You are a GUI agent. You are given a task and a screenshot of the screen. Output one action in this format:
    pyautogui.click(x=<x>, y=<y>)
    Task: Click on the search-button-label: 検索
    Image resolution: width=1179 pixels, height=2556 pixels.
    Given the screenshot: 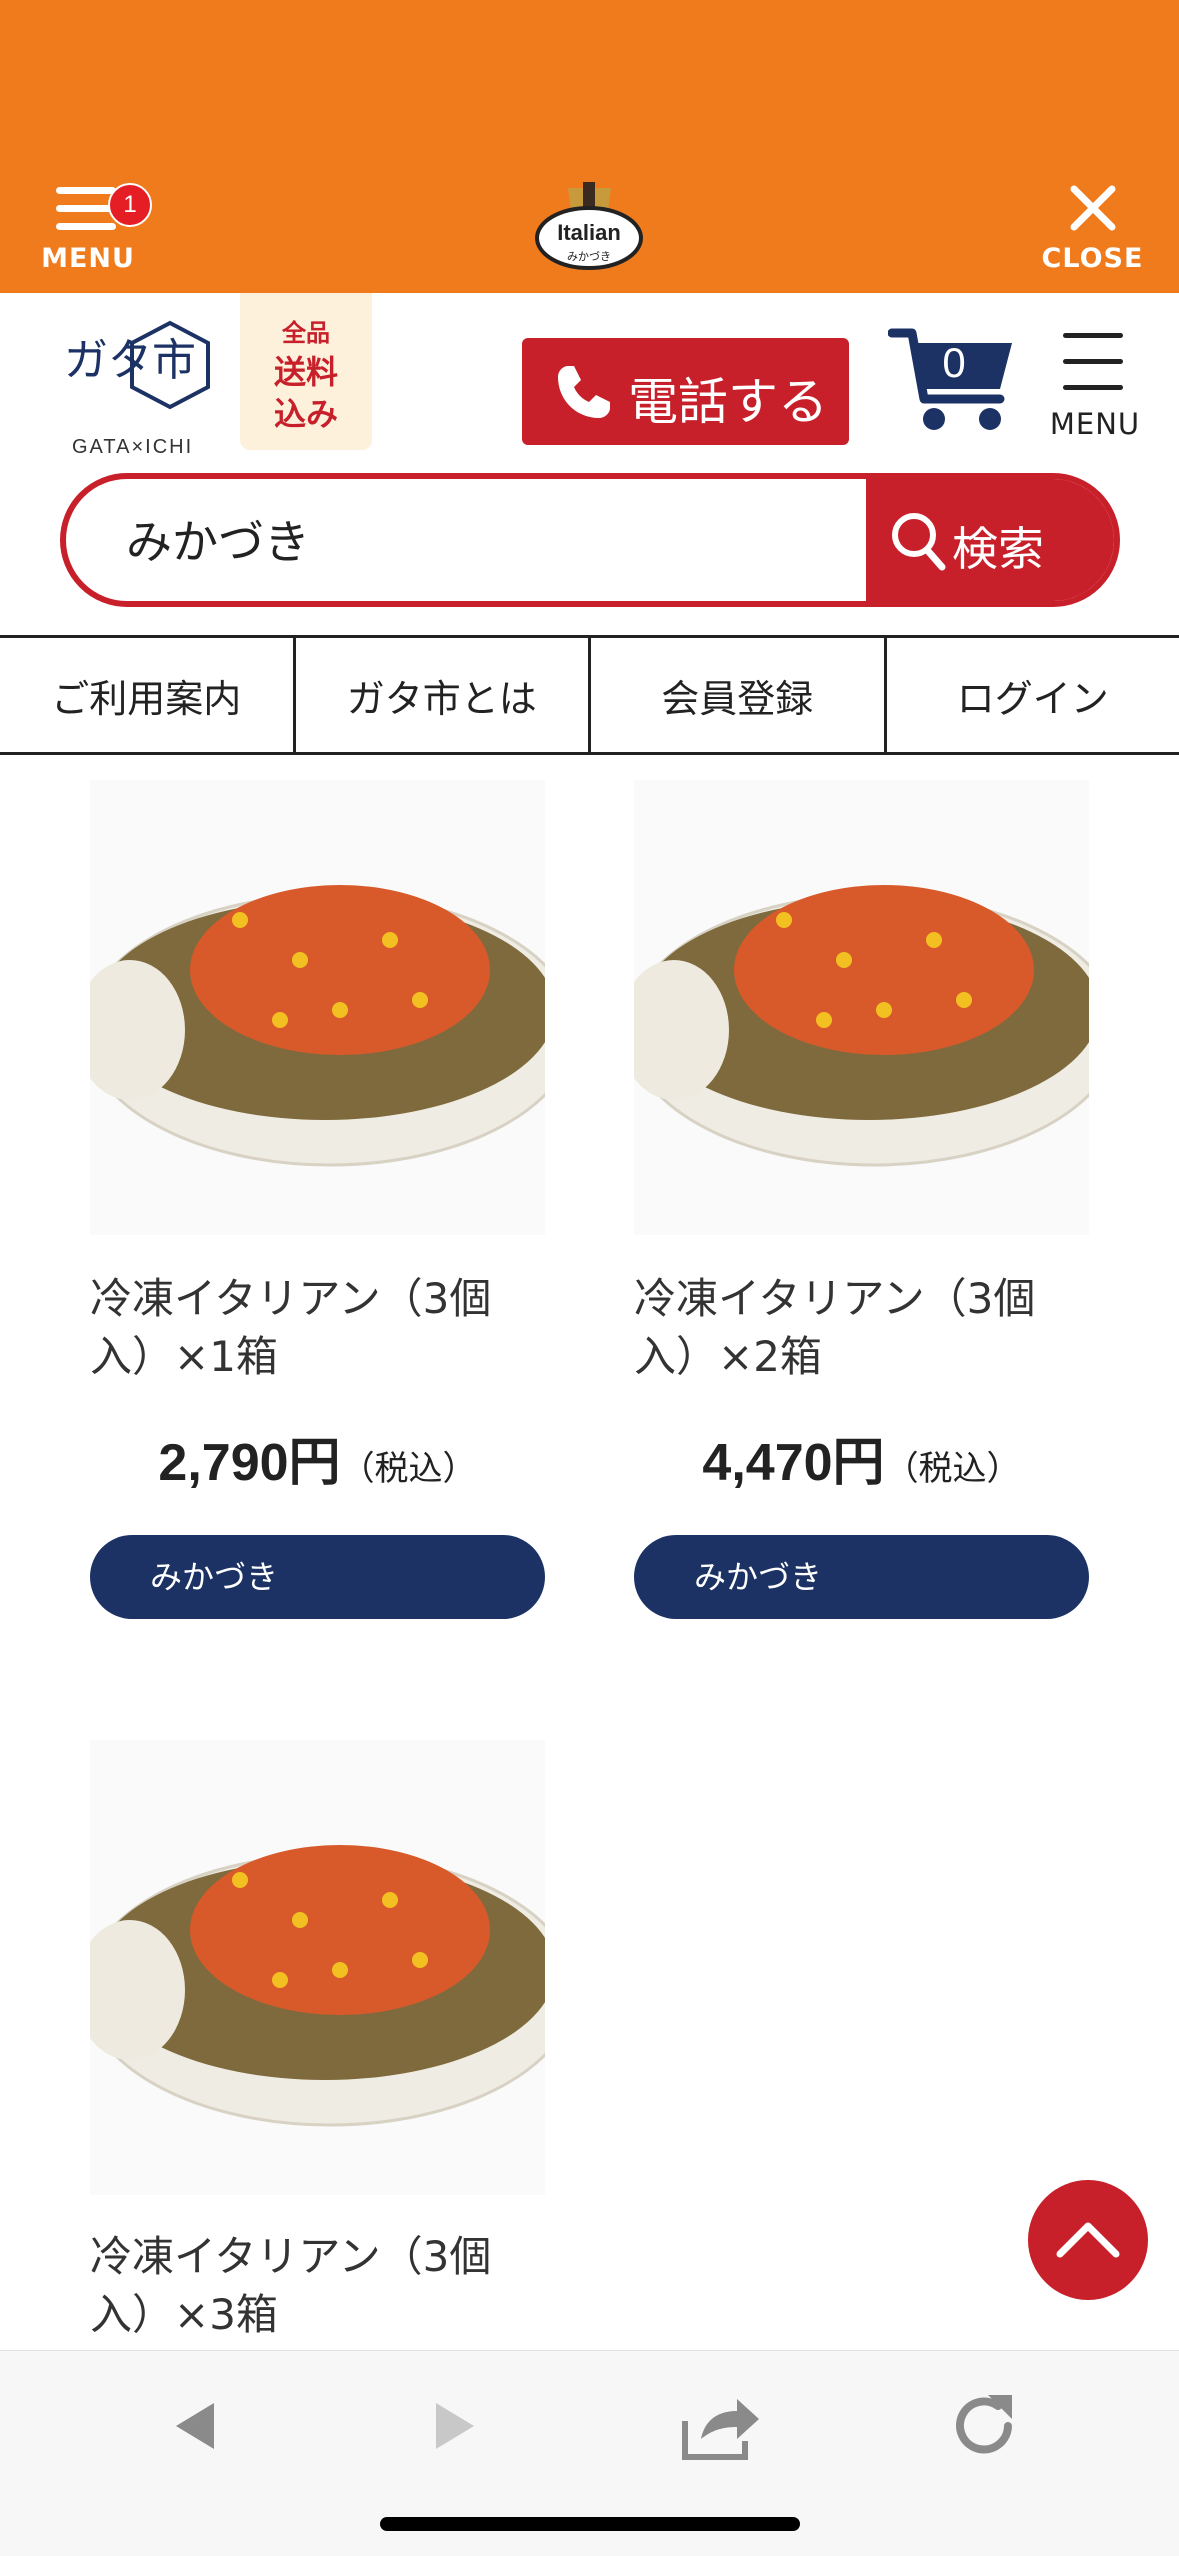 What is the action you would take?
    pyautogui.click(x=998, y=549)
    